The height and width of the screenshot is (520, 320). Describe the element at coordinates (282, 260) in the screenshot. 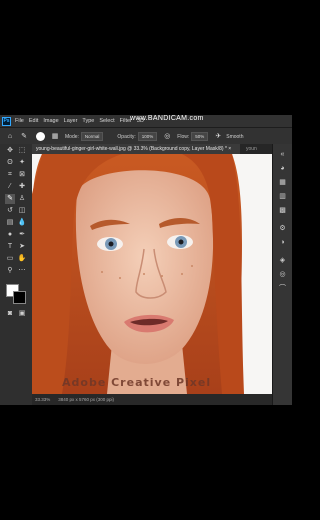

I see `layers-panel-icon: ◈` at that location.